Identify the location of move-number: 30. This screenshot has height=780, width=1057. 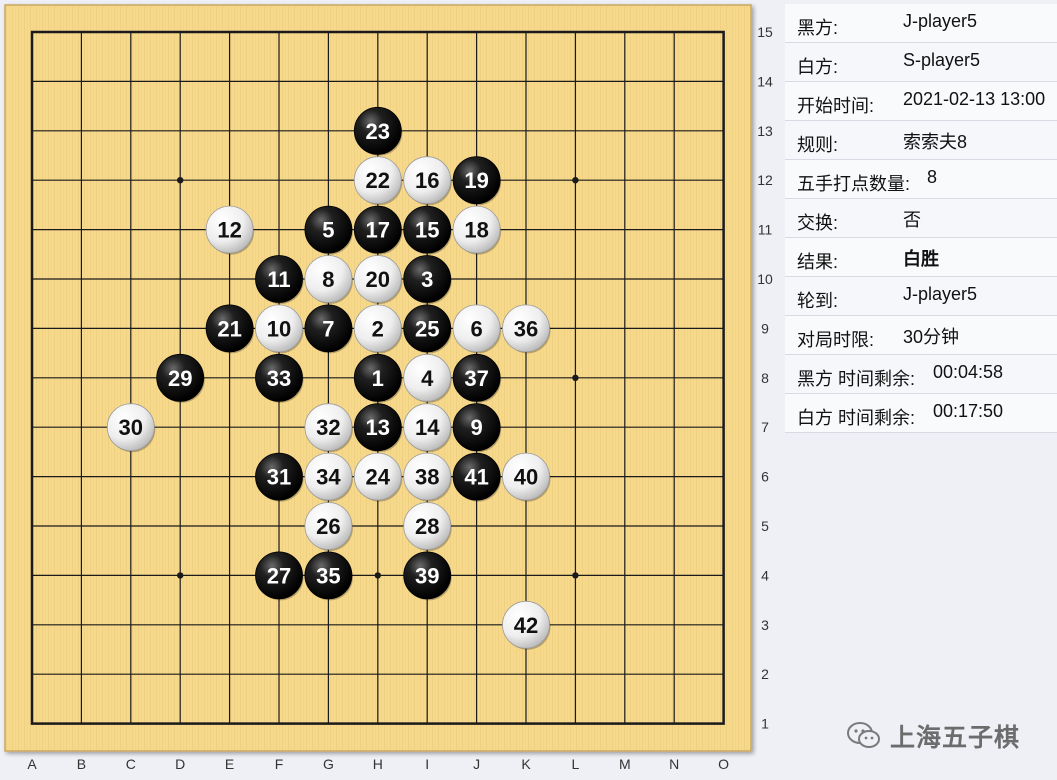
(131, 427).